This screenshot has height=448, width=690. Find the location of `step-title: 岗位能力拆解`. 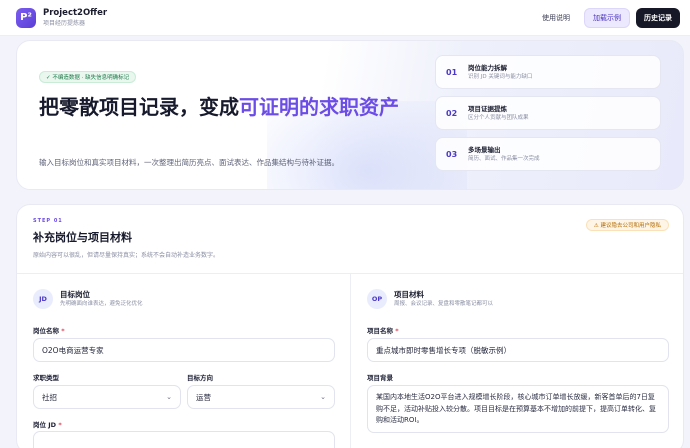

step-title: 岗位能力拆解 is located at coordinates (487, 67).